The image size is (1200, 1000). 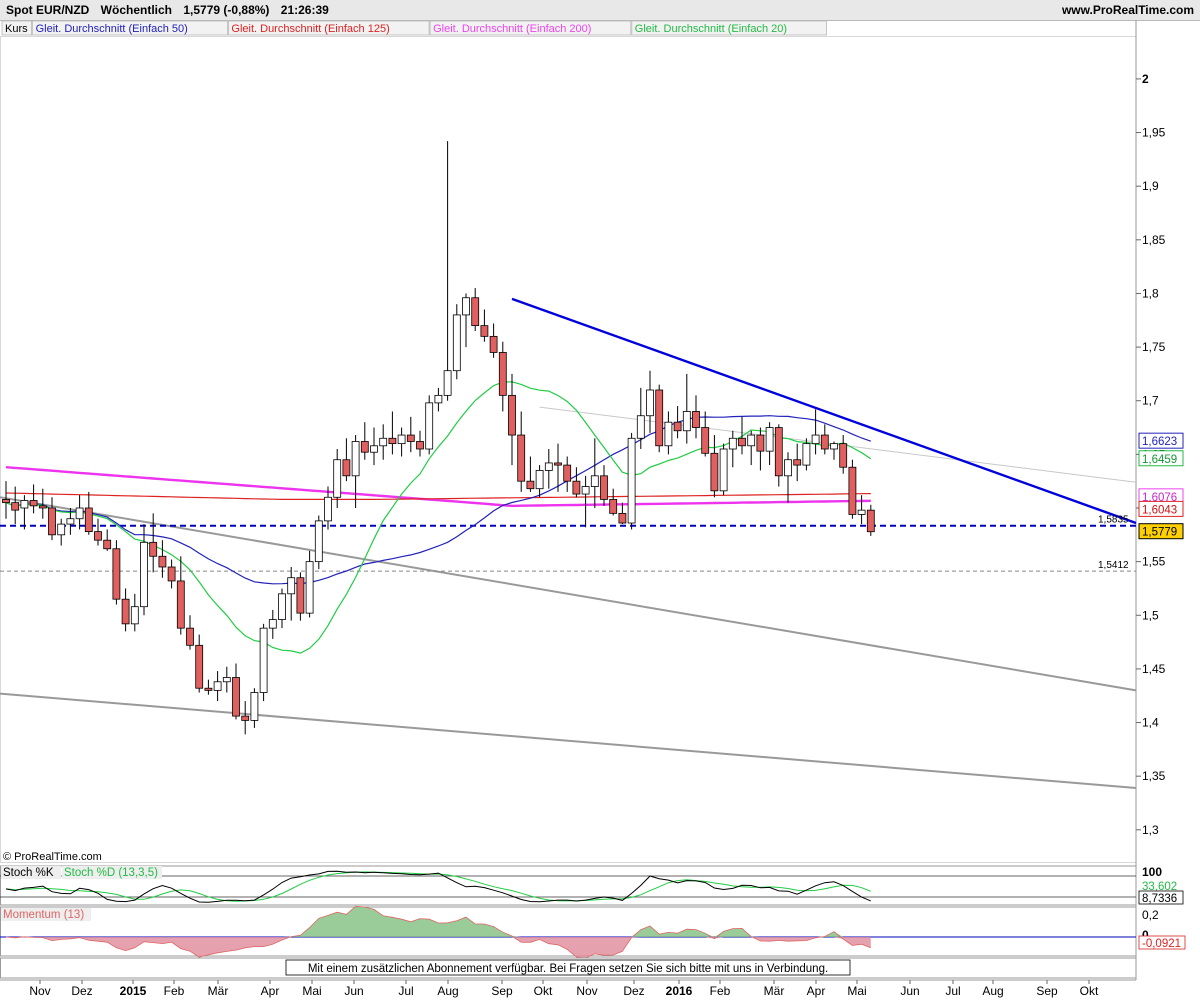 What do you see at coordinates (711, 29) in the screenshot?
I see `legend-item-label: Gleit. Durchschnitt (Einfach 20)` at bounding box center [711, 29].